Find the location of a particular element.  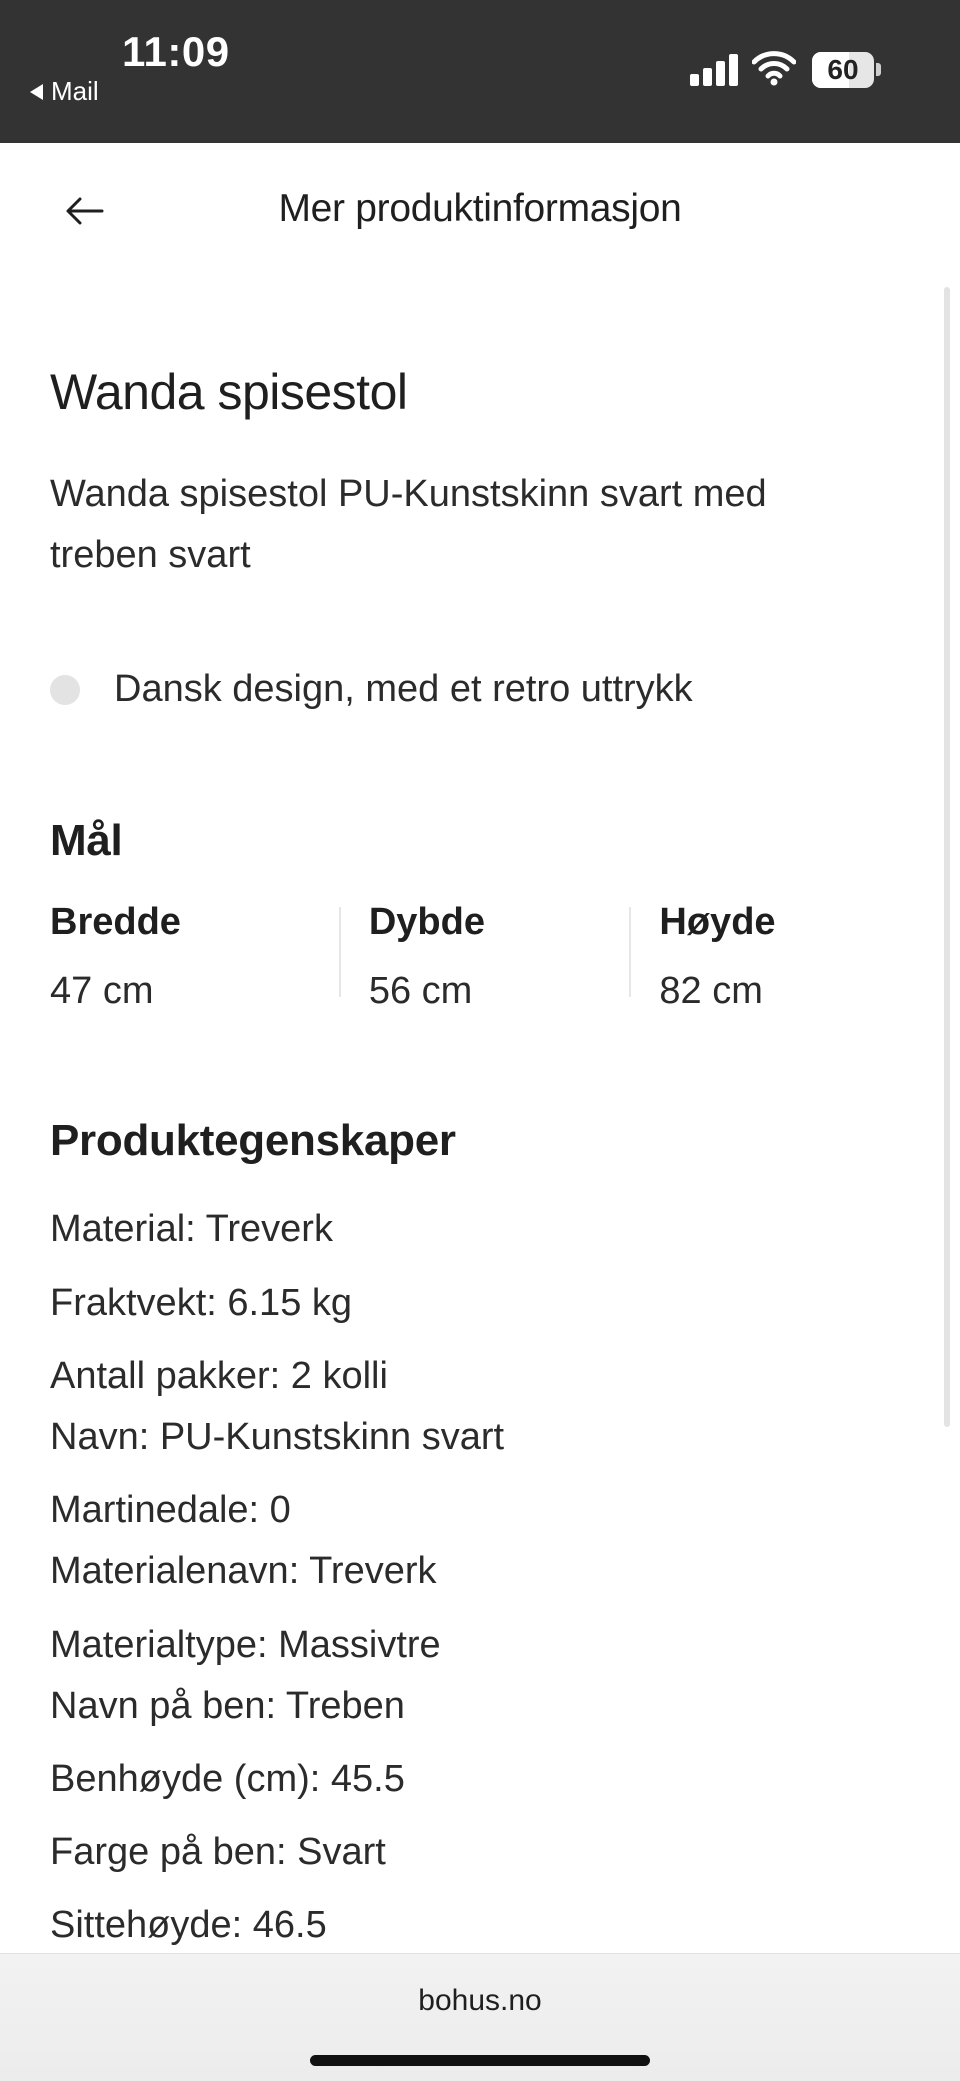

wifi-icon is located at coordinates (774, 68).